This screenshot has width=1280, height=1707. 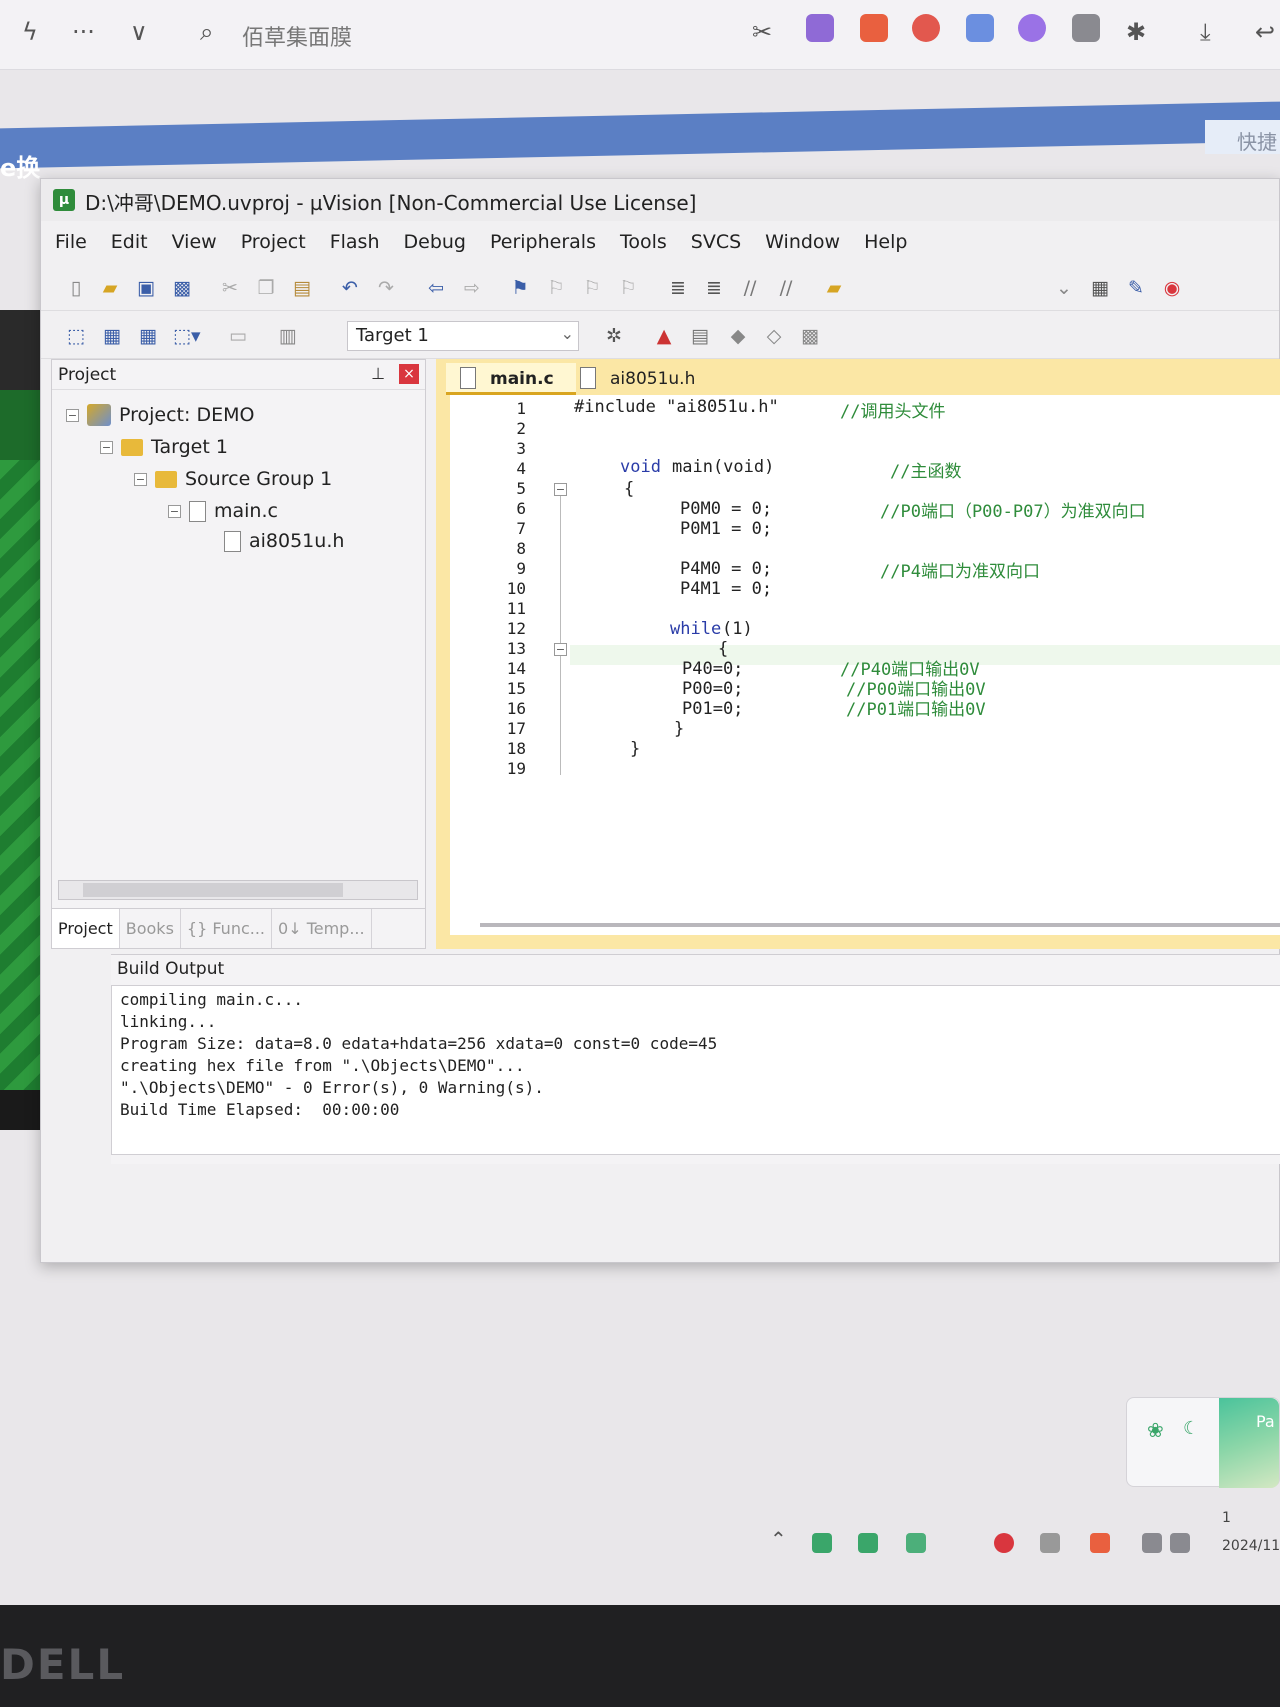 What do you see at coordinates (187, 336) in the screenshot?
I see `batch-build-icon: ⬚▾` at bounding box center [187, 336].